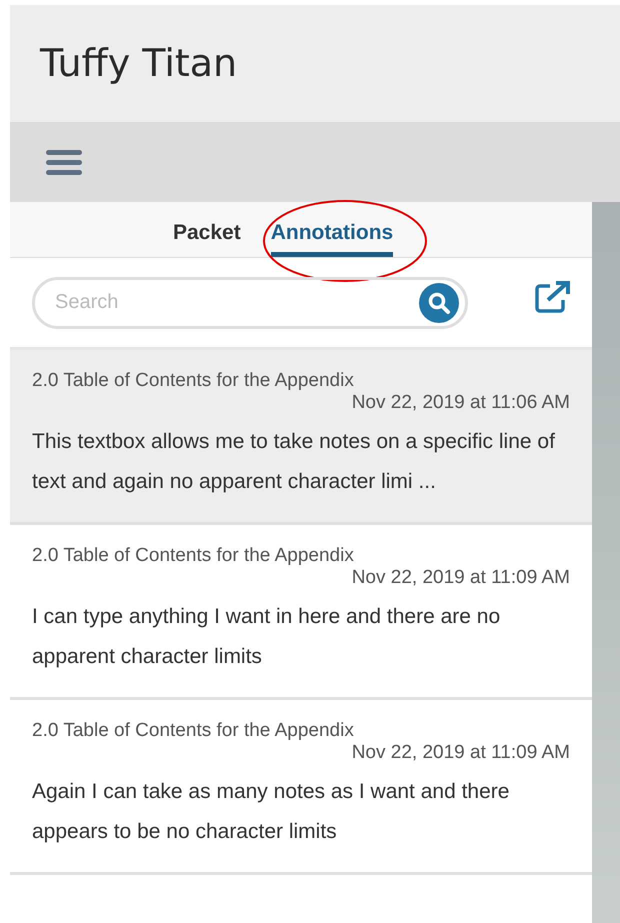 The height and width of the screenshot is (923, 620). What do you see at coordinates (460, 403) in the screenshot?
I see `timestamp: Nov 22, 2019 at 11:06 AM` at bounding box center [460, 403].